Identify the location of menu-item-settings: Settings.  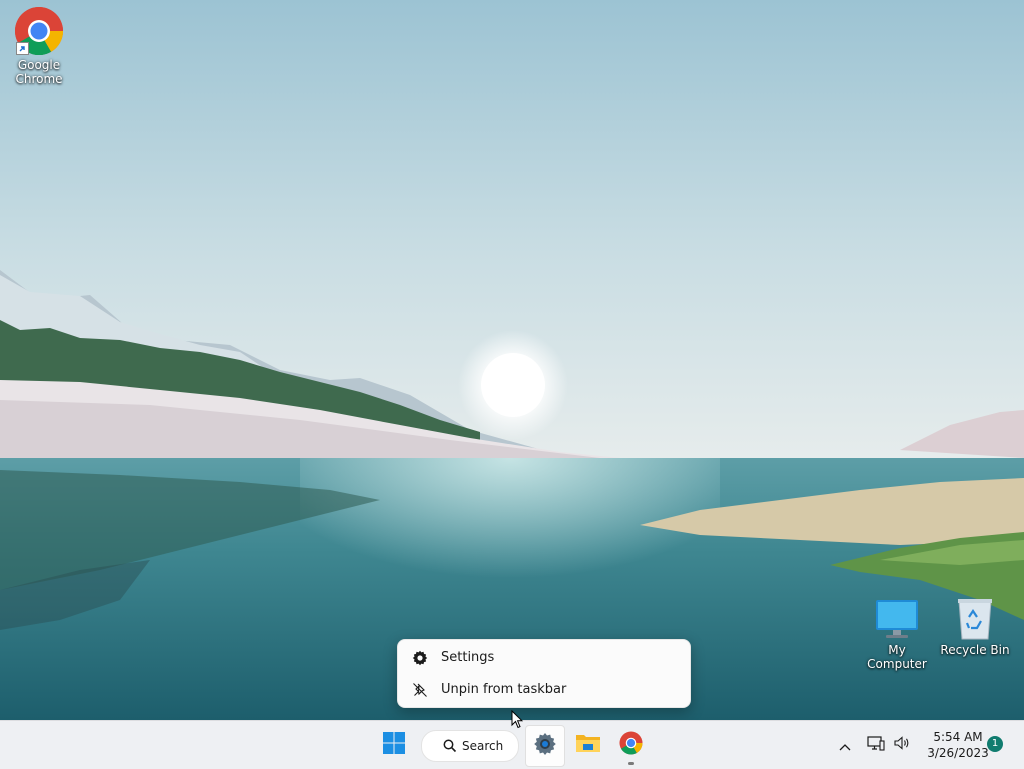
(544, 657).